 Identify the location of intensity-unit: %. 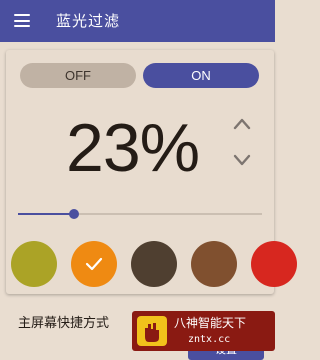
(169, 148).